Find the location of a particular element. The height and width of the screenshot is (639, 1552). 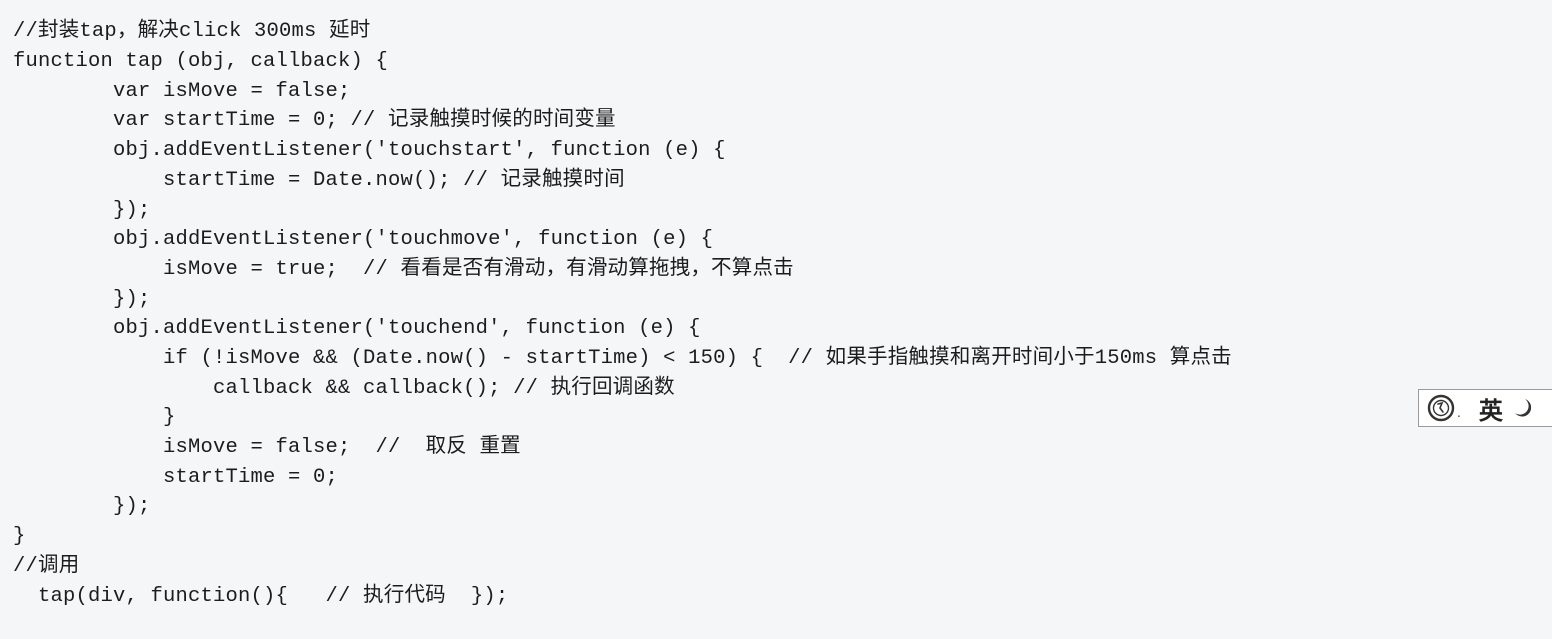

code-line: //封装tap，解决click 300ms 延时 is located at coordinates (192, 31).